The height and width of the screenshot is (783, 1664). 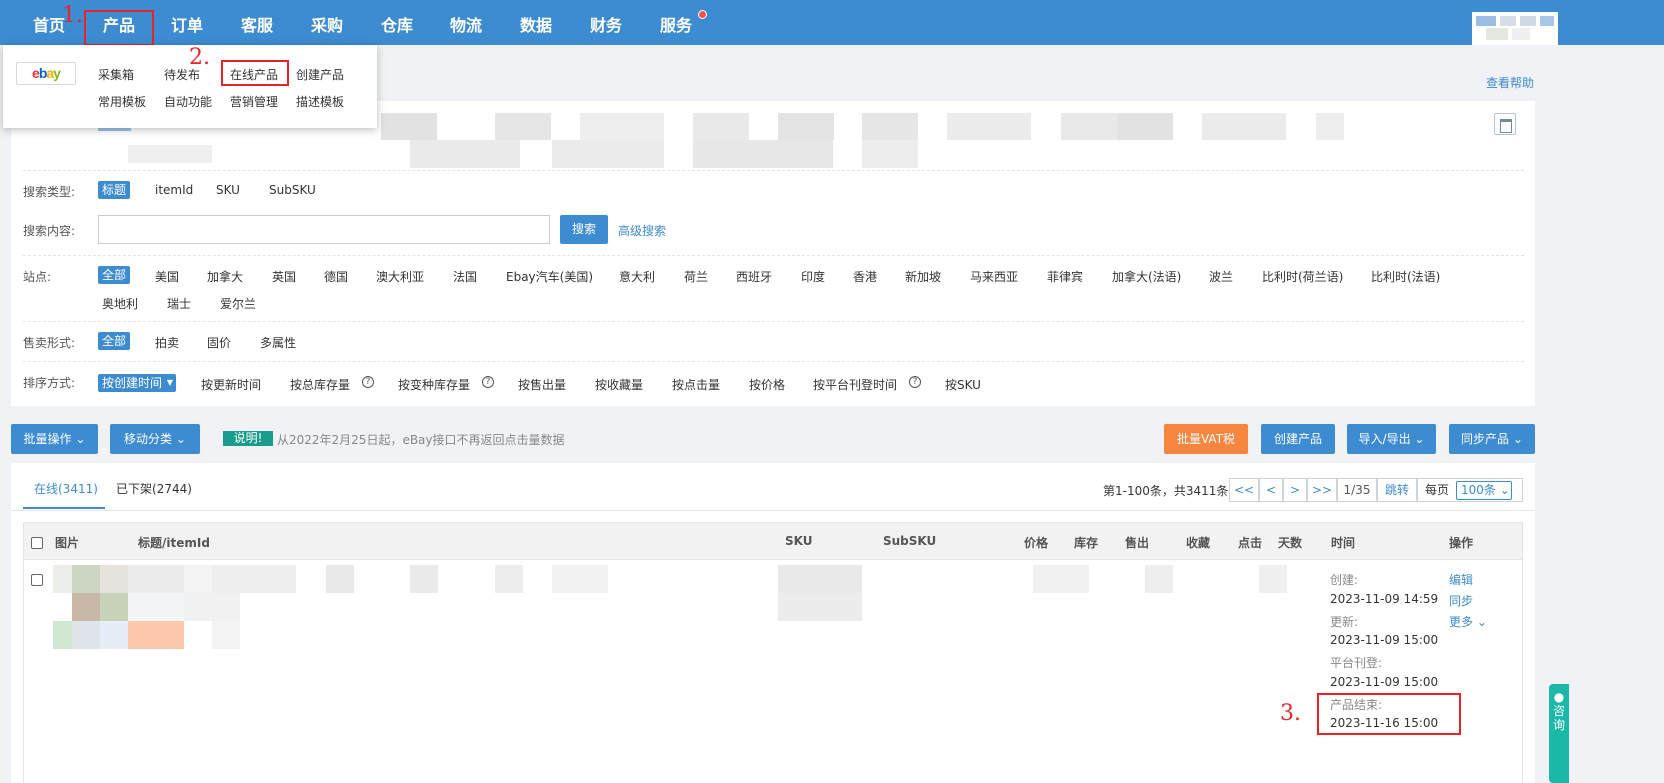 I want to click on sort-sku: 按SKU, so click(x=963, y=384).